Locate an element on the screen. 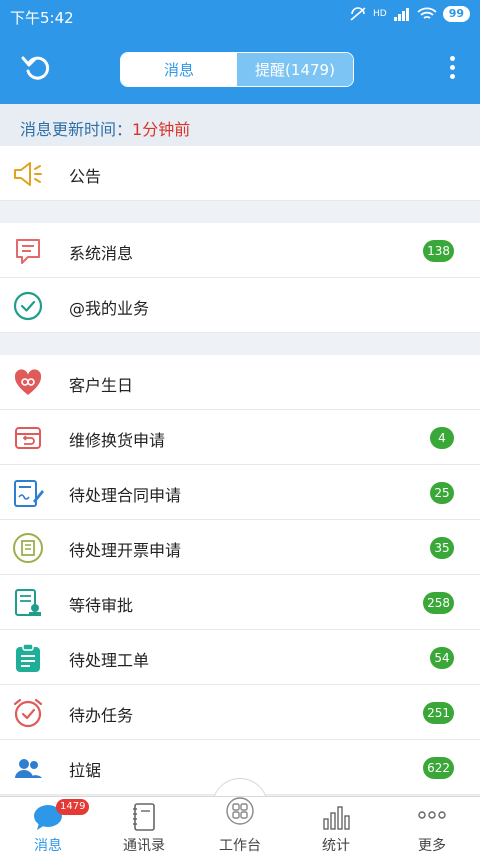 The height and width of the screenshot is (853, 480). contract-pen-icon is located at coordinates (29, 493).